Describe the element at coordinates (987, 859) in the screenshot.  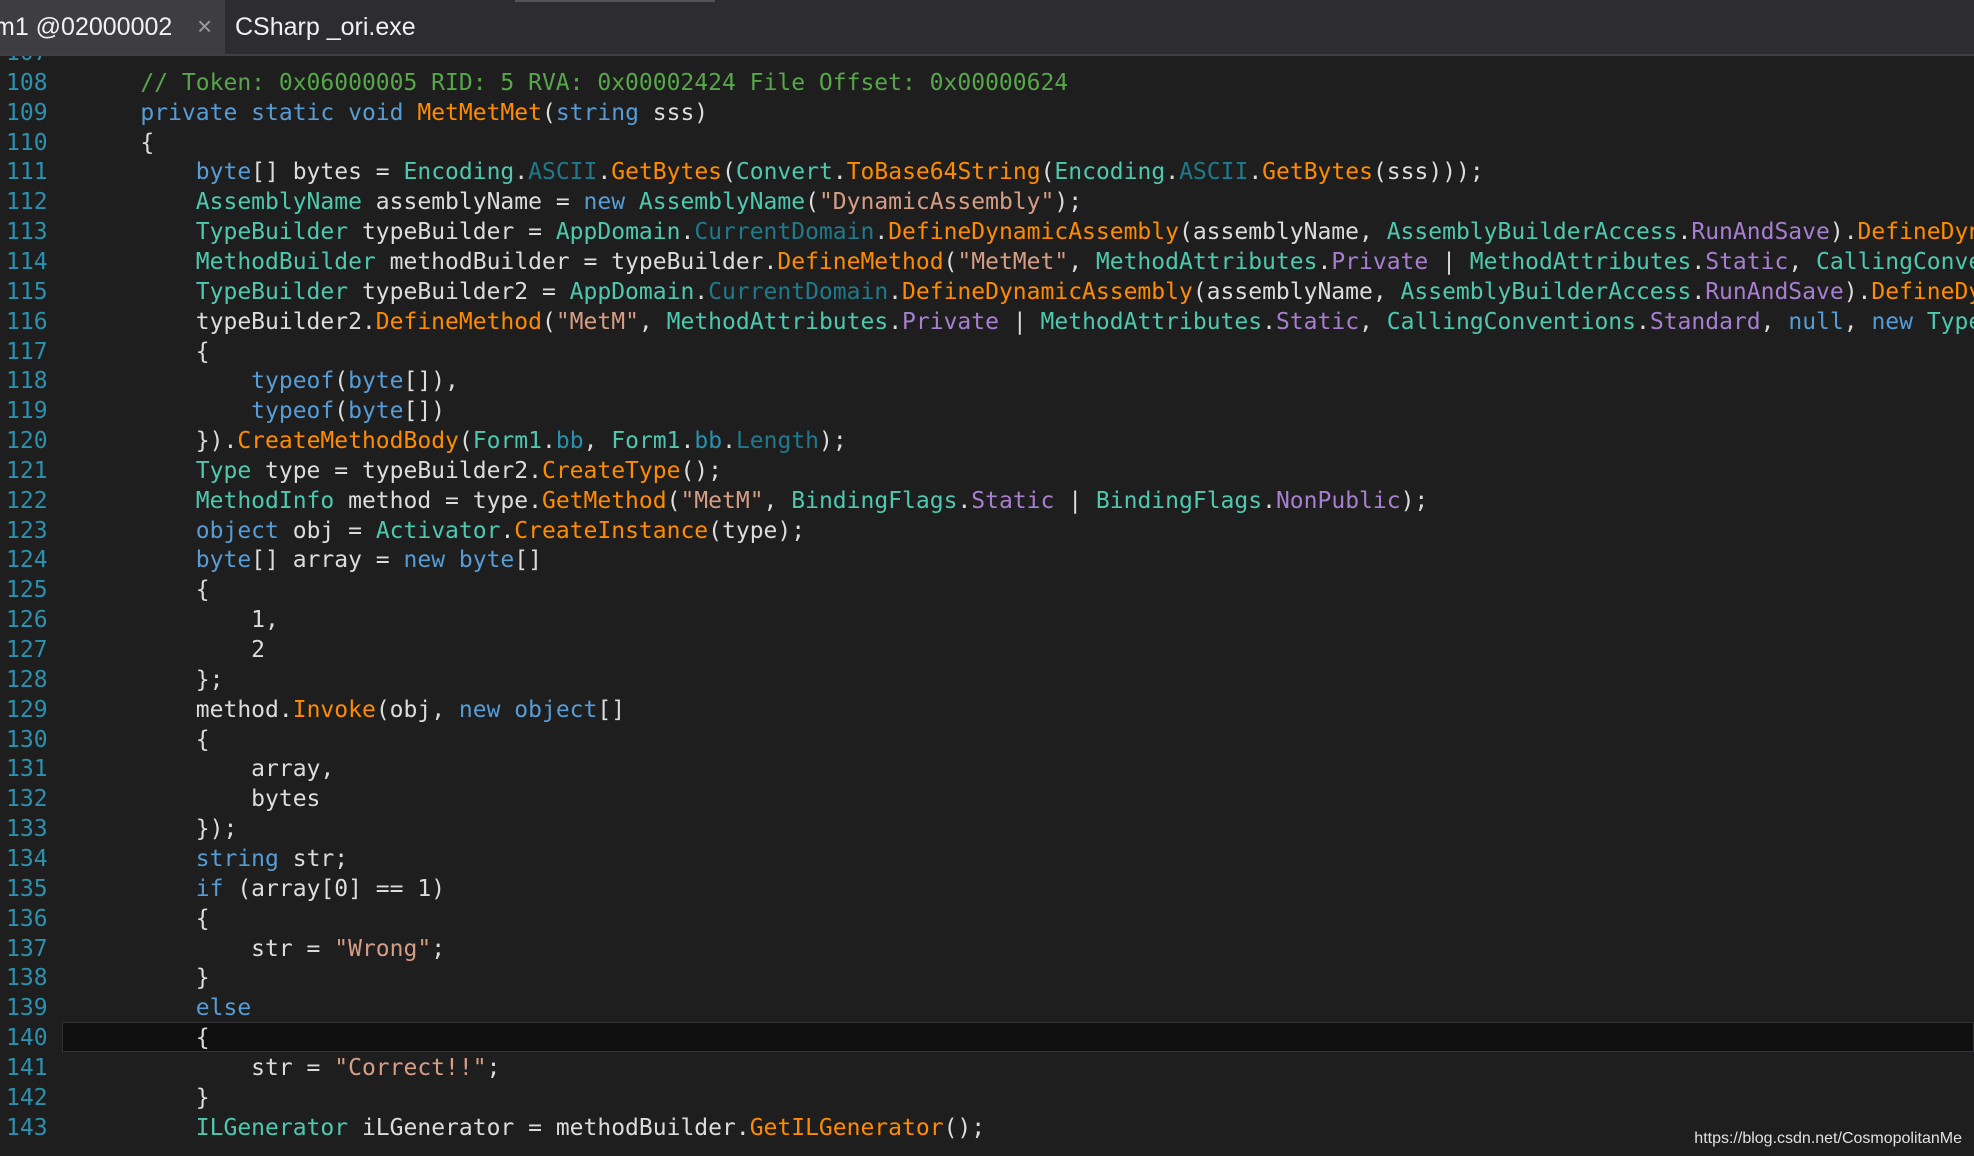
I see `code-line: 134 string str;` at that location.